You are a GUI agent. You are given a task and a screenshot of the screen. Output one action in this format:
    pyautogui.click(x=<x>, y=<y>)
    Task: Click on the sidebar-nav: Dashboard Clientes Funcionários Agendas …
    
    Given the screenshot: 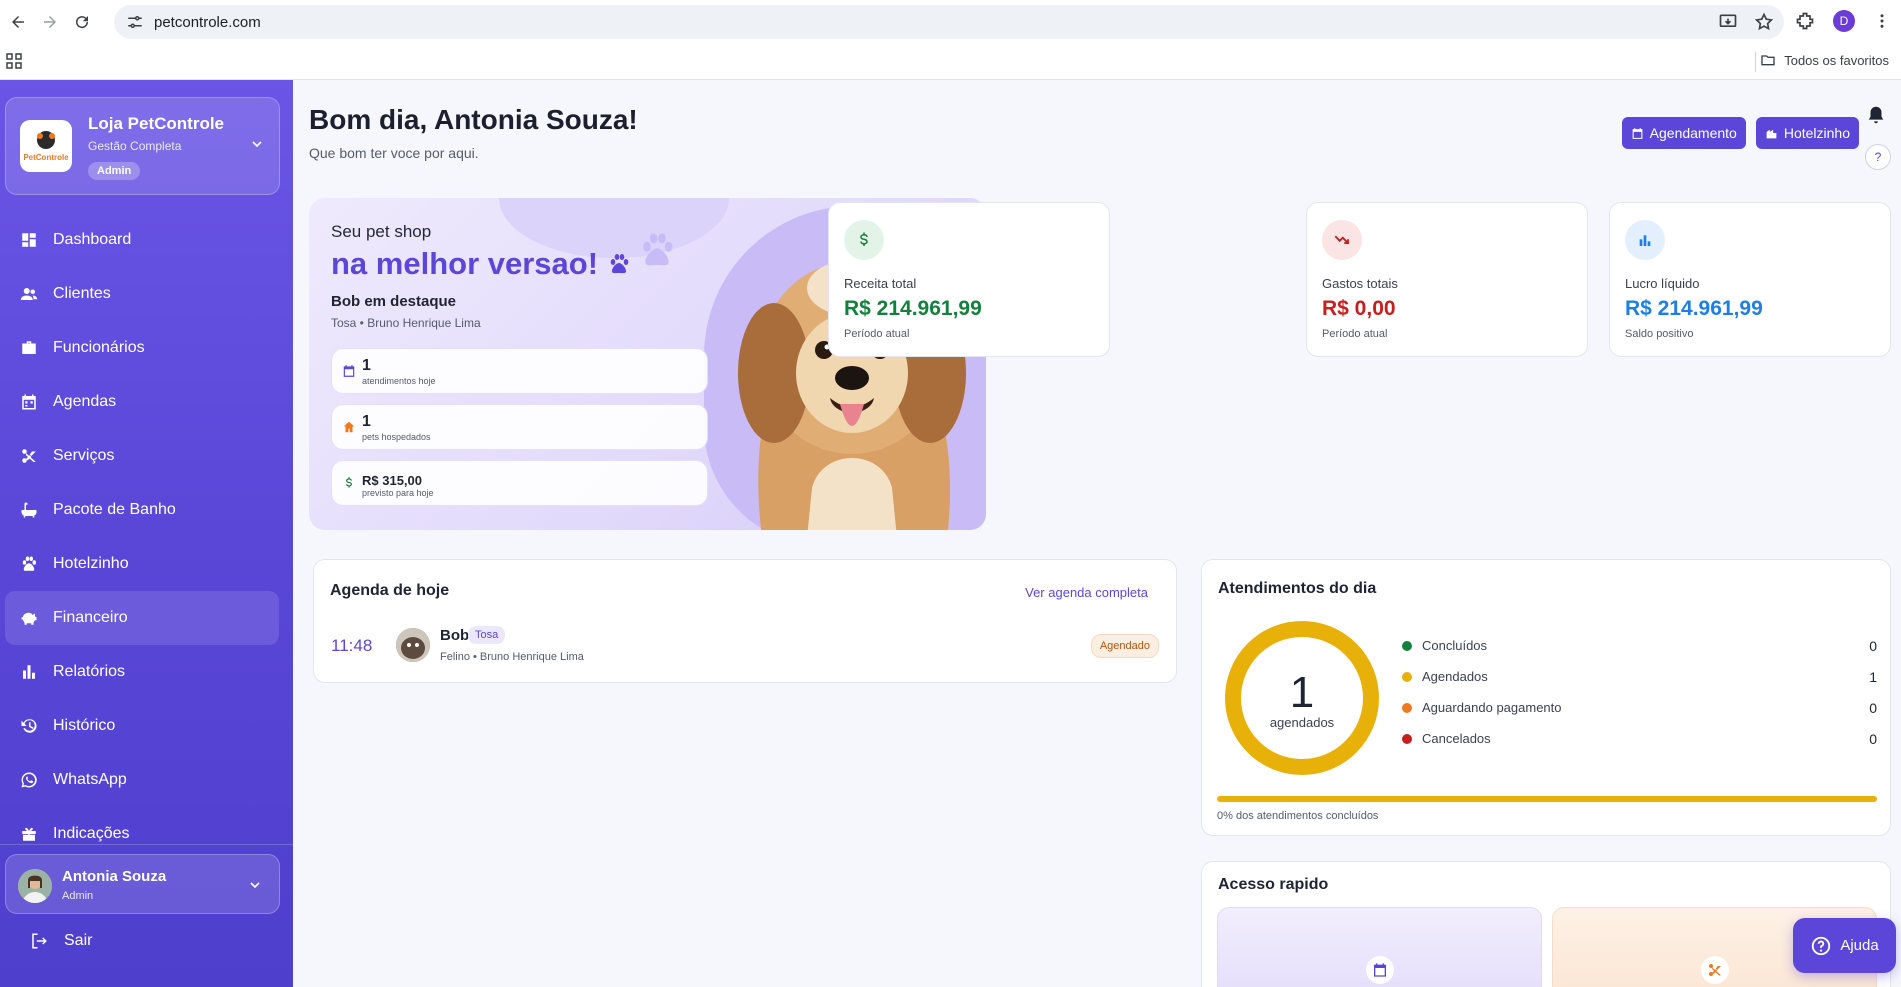 What is the action you would take?
    pyautogui.click(x=146, y=537)
    